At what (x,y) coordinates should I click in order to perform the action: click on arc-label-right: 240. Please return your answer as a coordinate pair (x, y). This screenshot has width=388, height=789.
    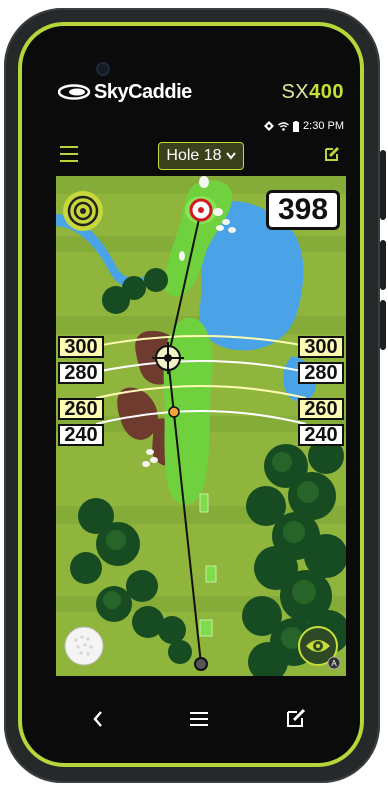
    Looking at the image, I should click on (321, 435).